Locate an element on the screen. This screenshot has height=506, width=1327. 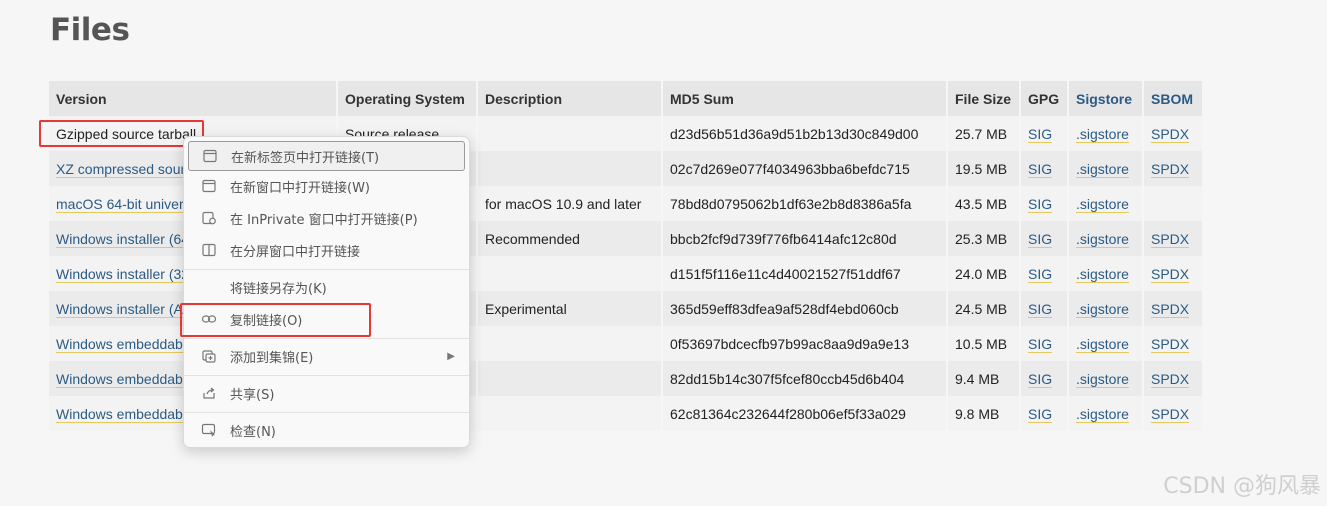
cell-md5-text: d23d56b51d36a9d51b2b13d30c849d00 is located at coordinates (794, 133).